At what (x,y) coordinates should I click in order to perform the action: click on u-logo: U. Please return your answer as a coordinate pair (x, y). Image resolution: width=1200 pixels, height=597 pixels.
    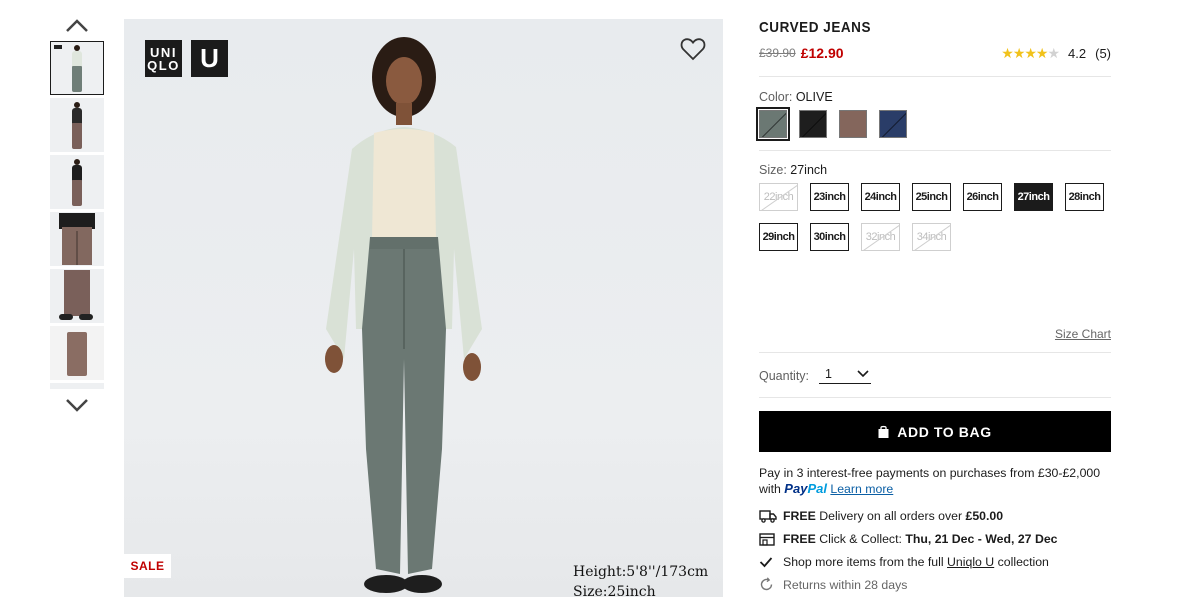
    Looking at the image, I should click on (209, 58).